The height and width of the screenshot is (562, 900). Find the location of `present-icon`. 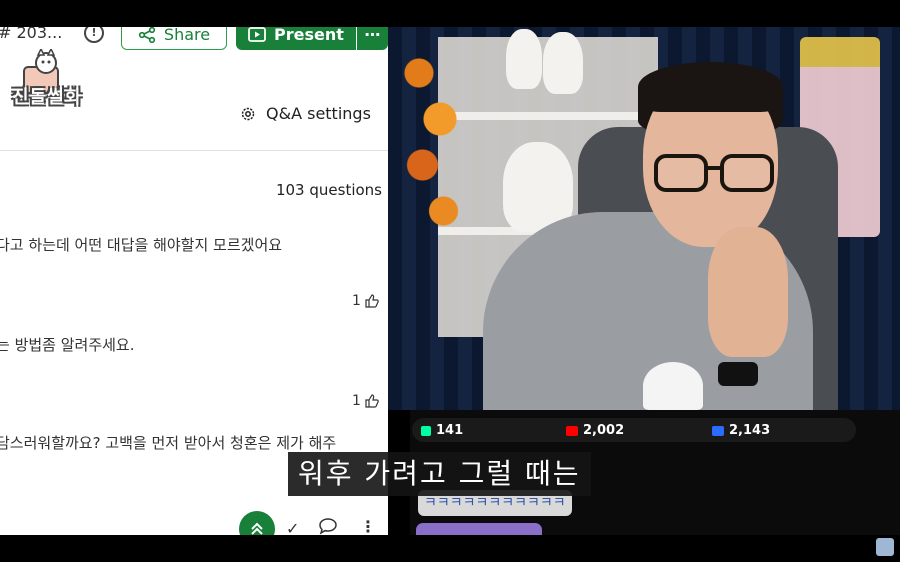

present-icon is located at coordinates (257, 34).